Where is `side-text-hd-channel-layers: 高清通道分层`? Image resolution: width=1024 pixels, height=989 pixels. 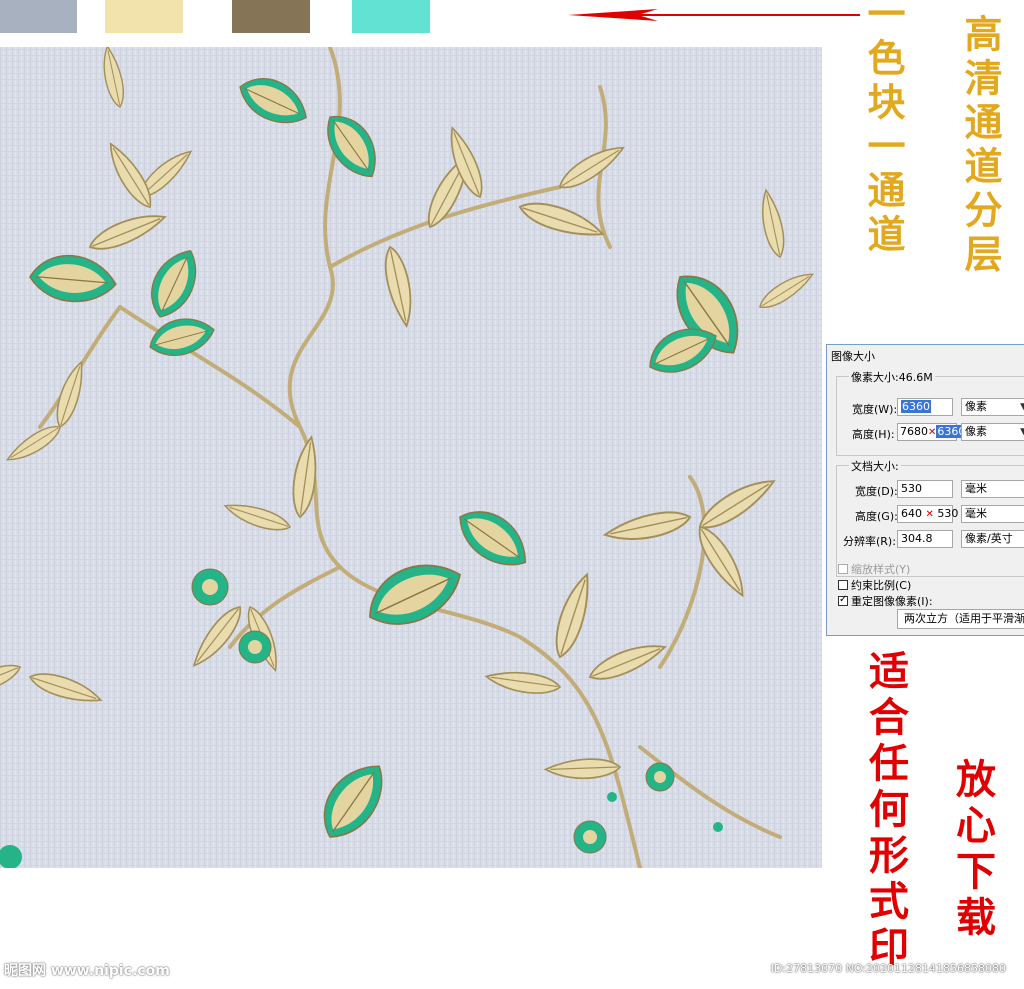
side-text-hd-channel-layers: 高清通道分层 is located at coordinates (980, 146).